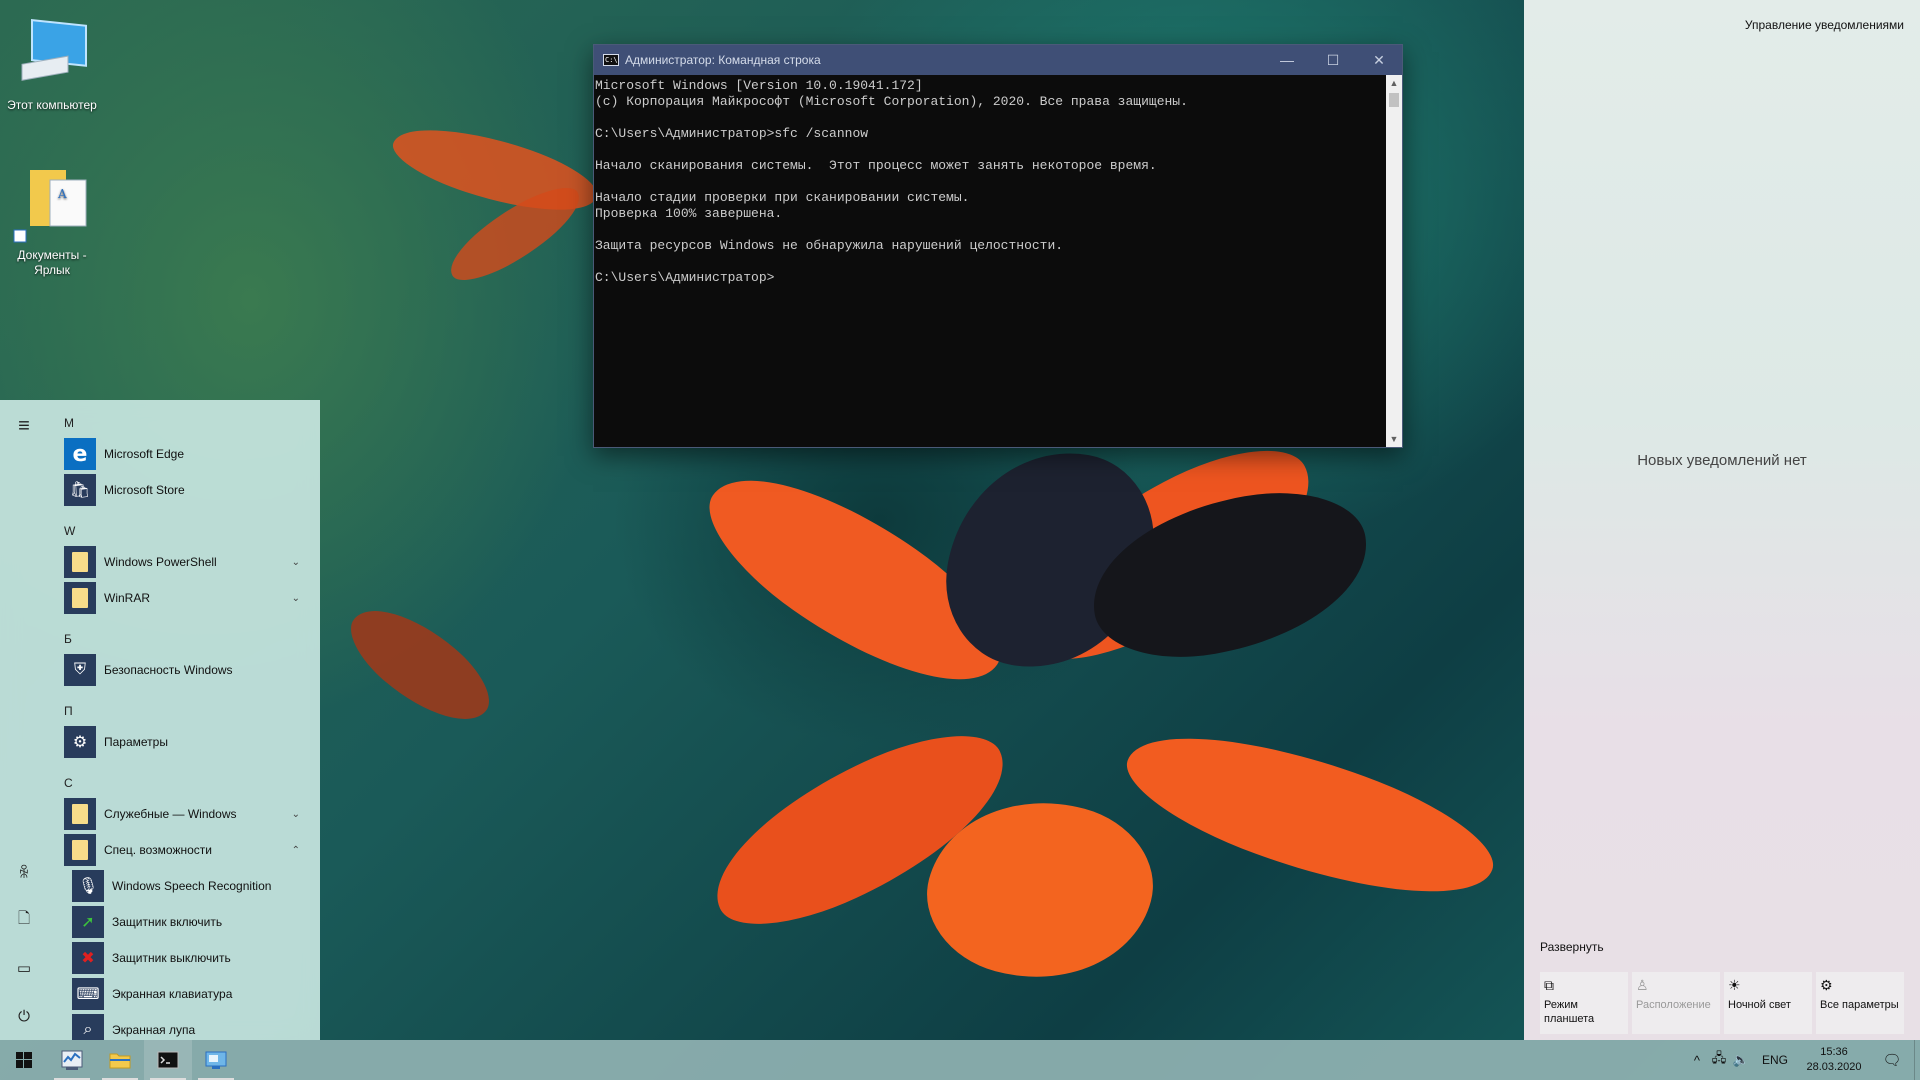 This screenshot has height=1080, width=1920. I want to click on quick-action-location: ♙ Расположение, so click(1676, 1003).